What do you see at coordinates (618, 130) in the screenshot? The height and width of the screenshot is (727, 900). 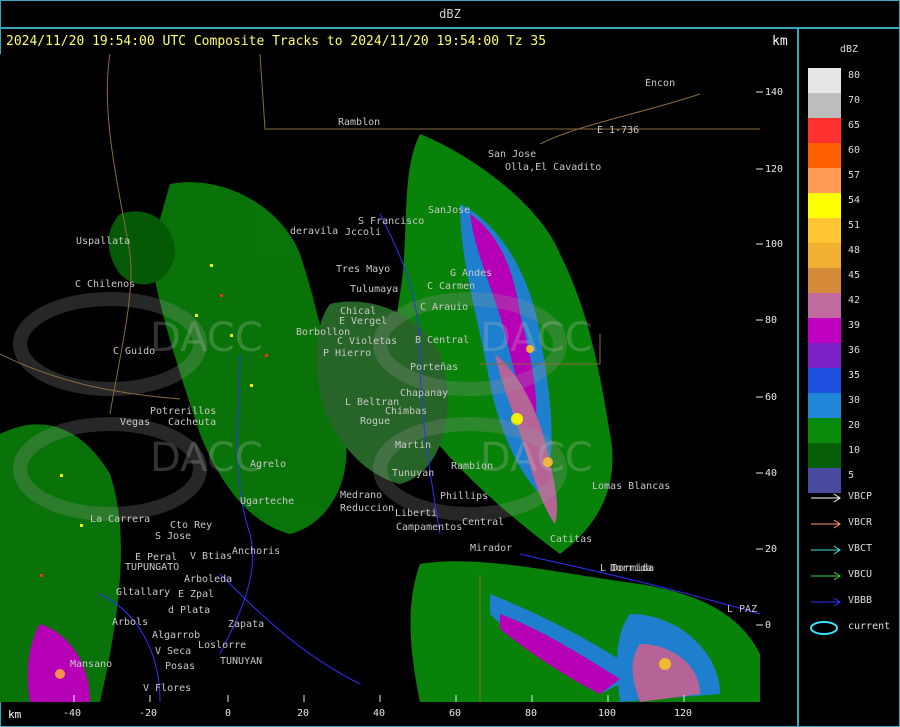 I see `place-label: E 1-736` at bounding box center [618, 130].